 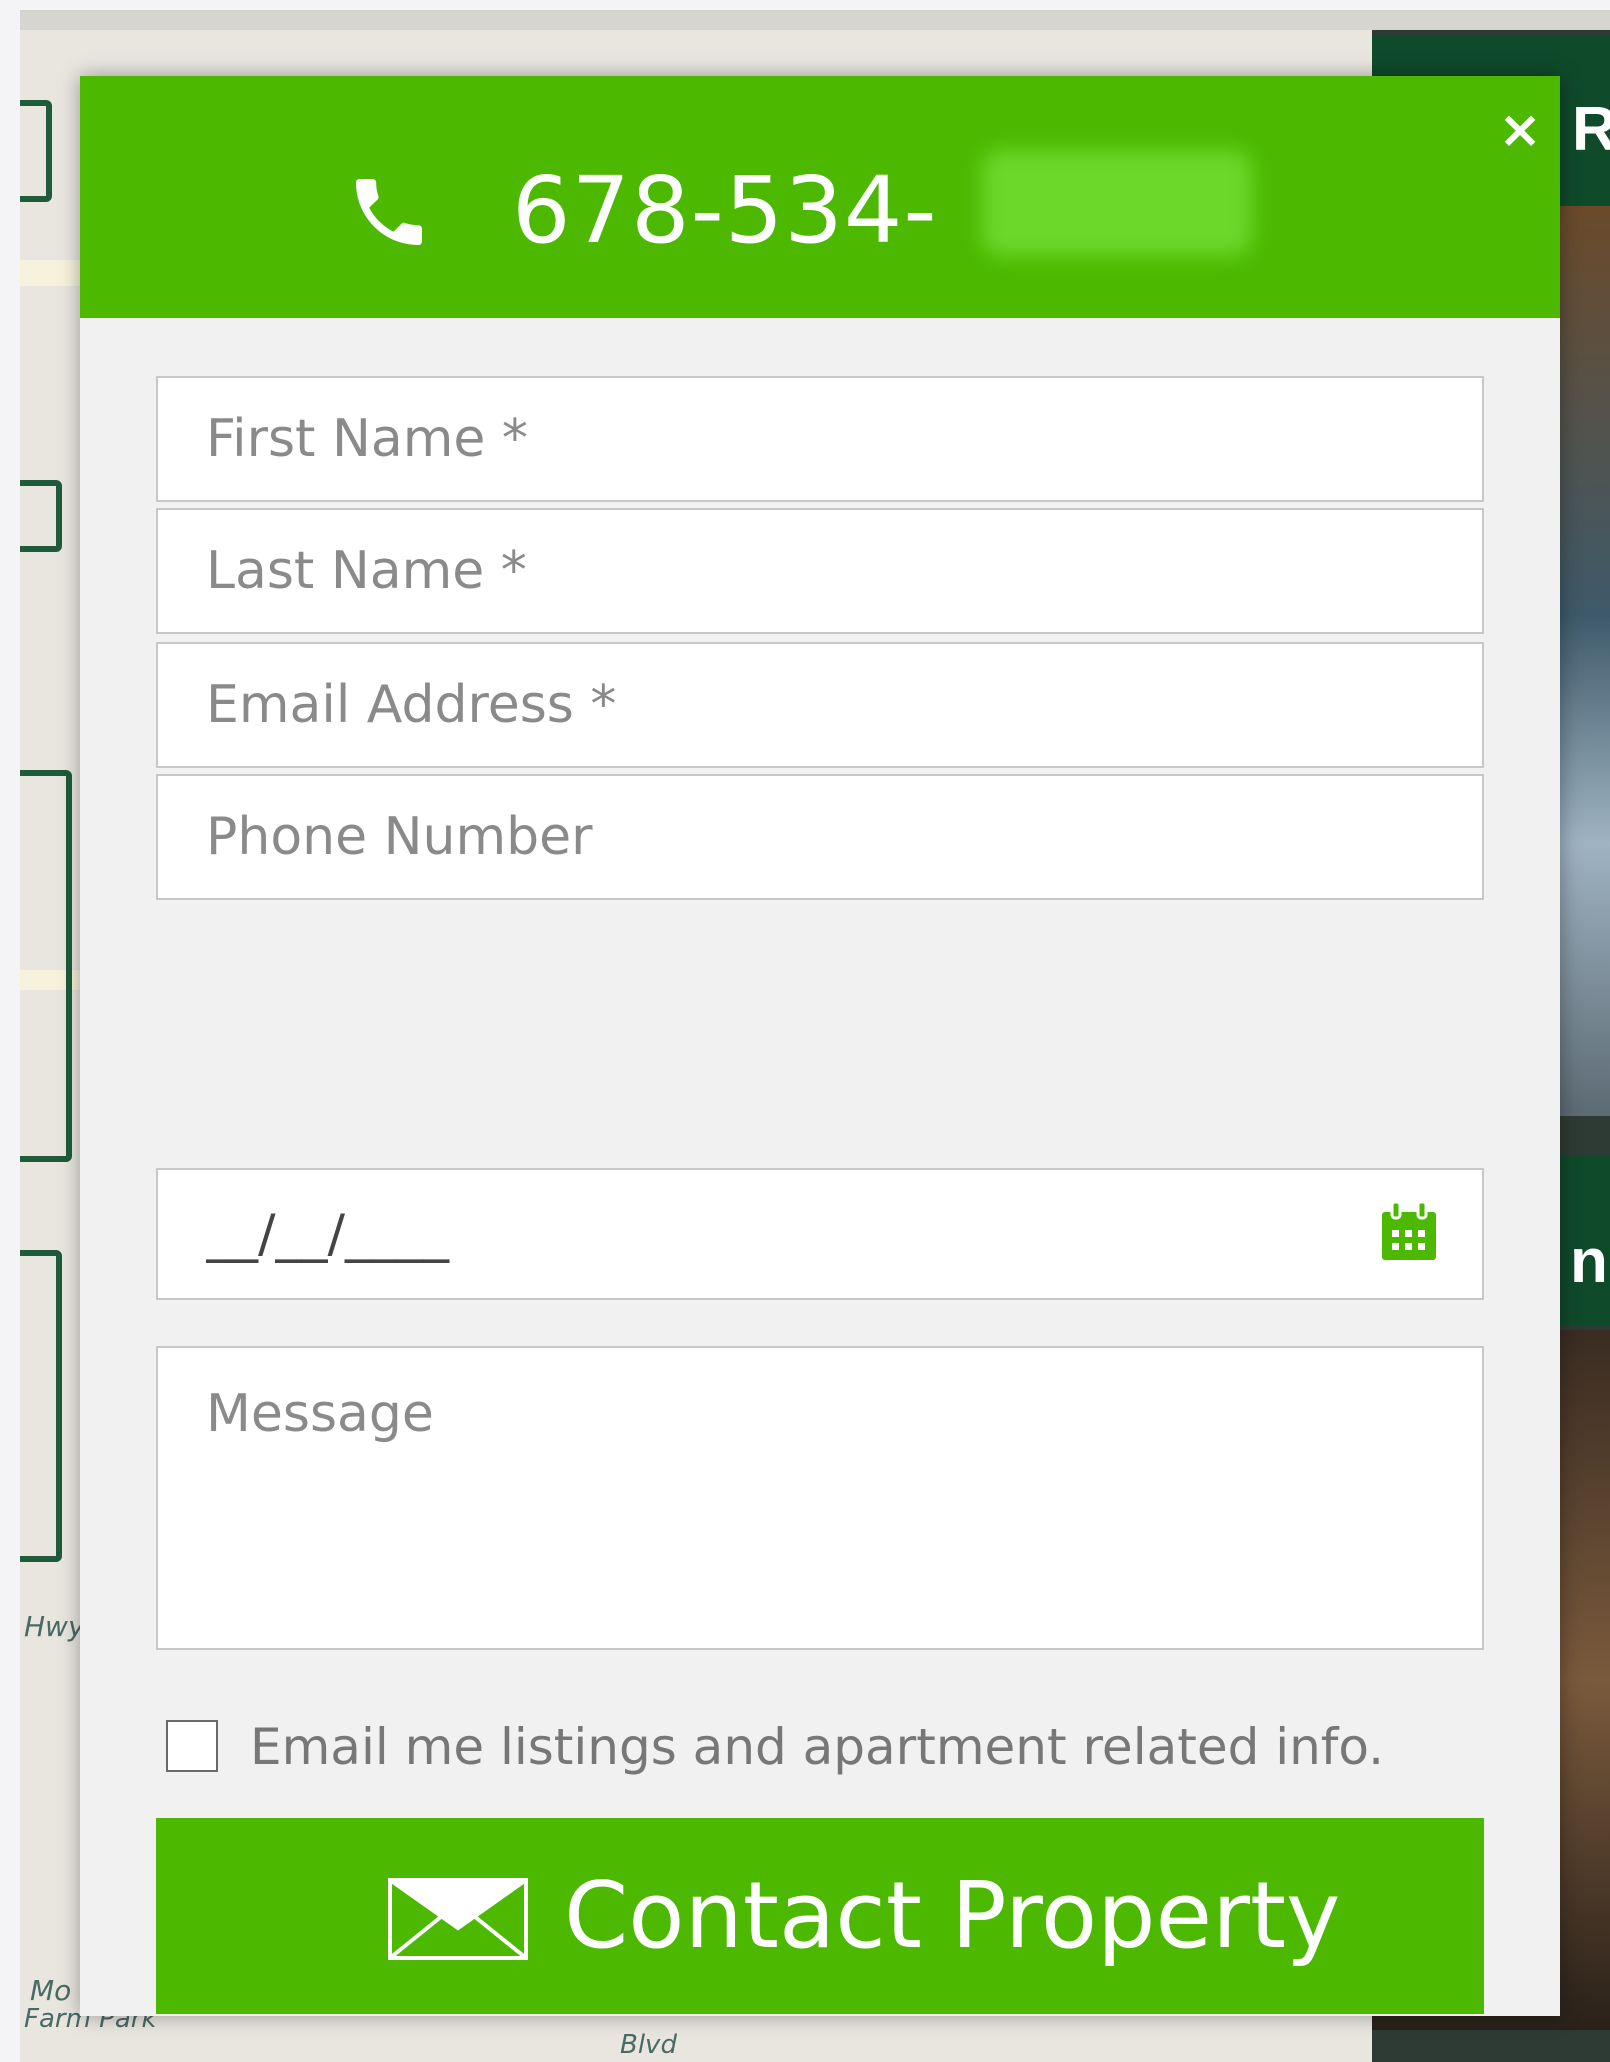 I want to click on contact-property-button: Contact Property, so click(x=820, y=1916).